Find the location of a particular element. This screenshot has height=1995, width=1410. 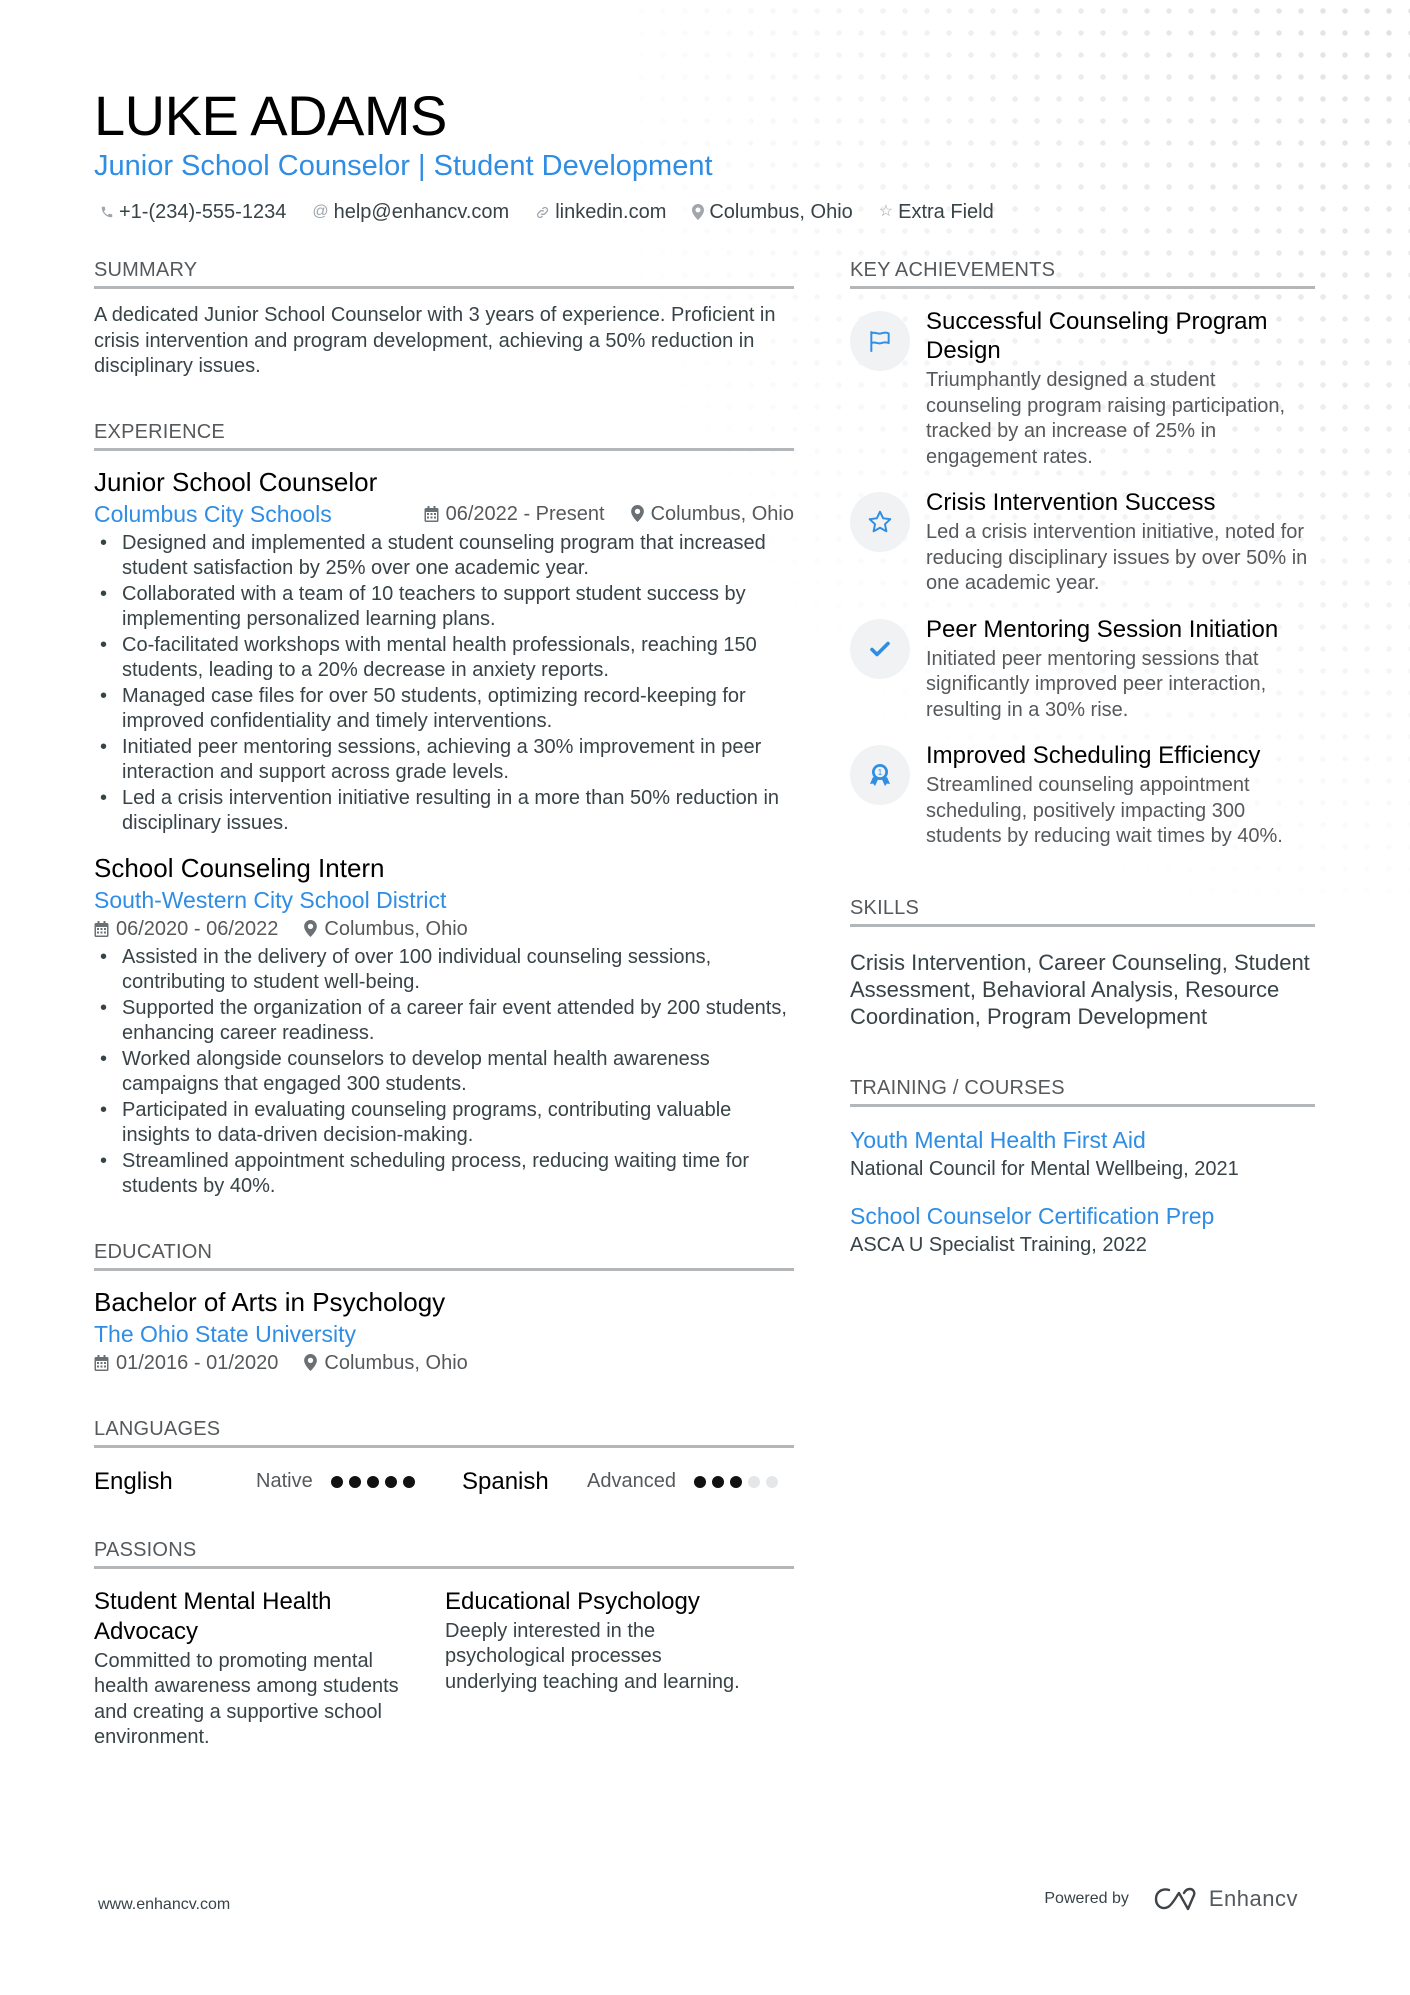

achievement-title: Improved Scheduling Efficiency is located at coordinates (1093, 755).